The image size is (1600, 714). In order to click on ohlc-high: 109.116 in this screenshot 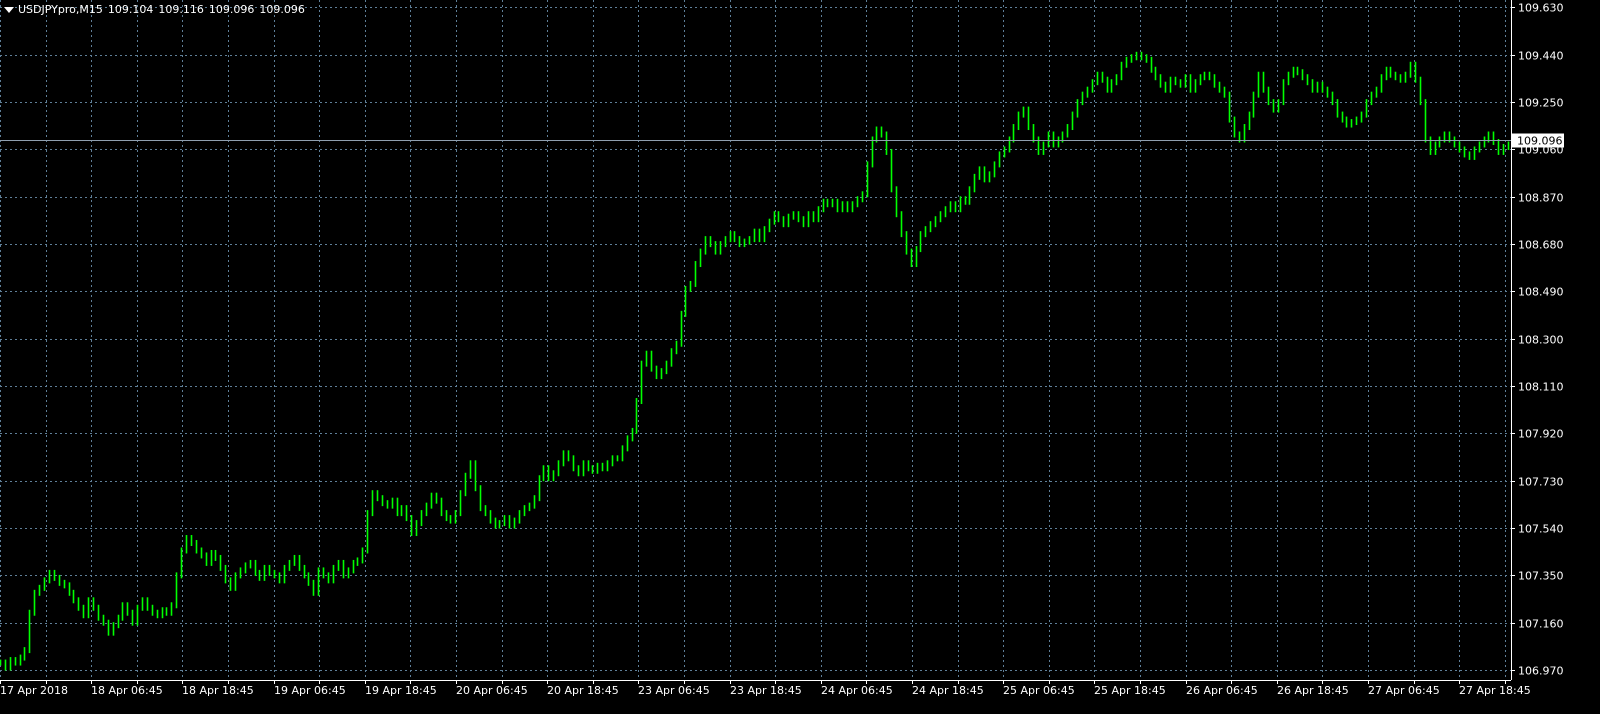, I will do `click(181, 9)`.